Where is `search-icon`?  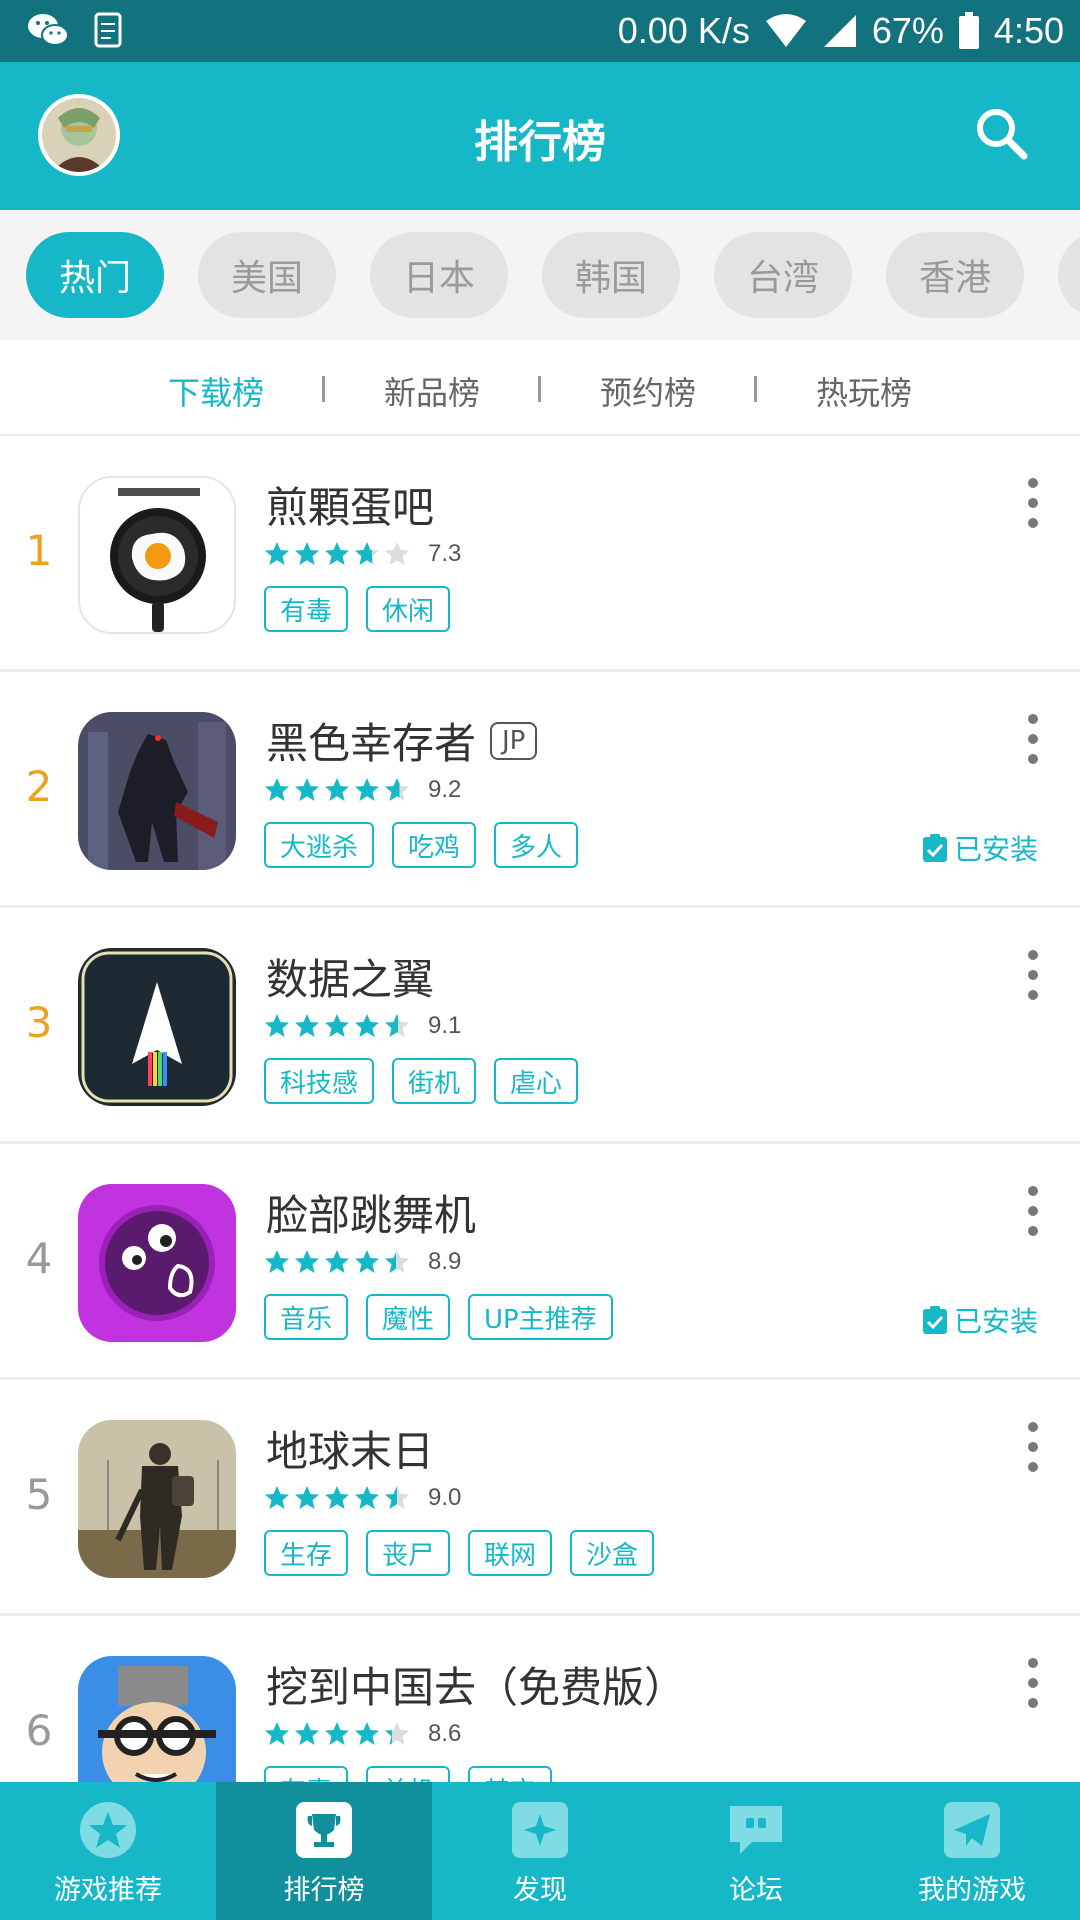 search-icon is located at coordinates (1002, 134).